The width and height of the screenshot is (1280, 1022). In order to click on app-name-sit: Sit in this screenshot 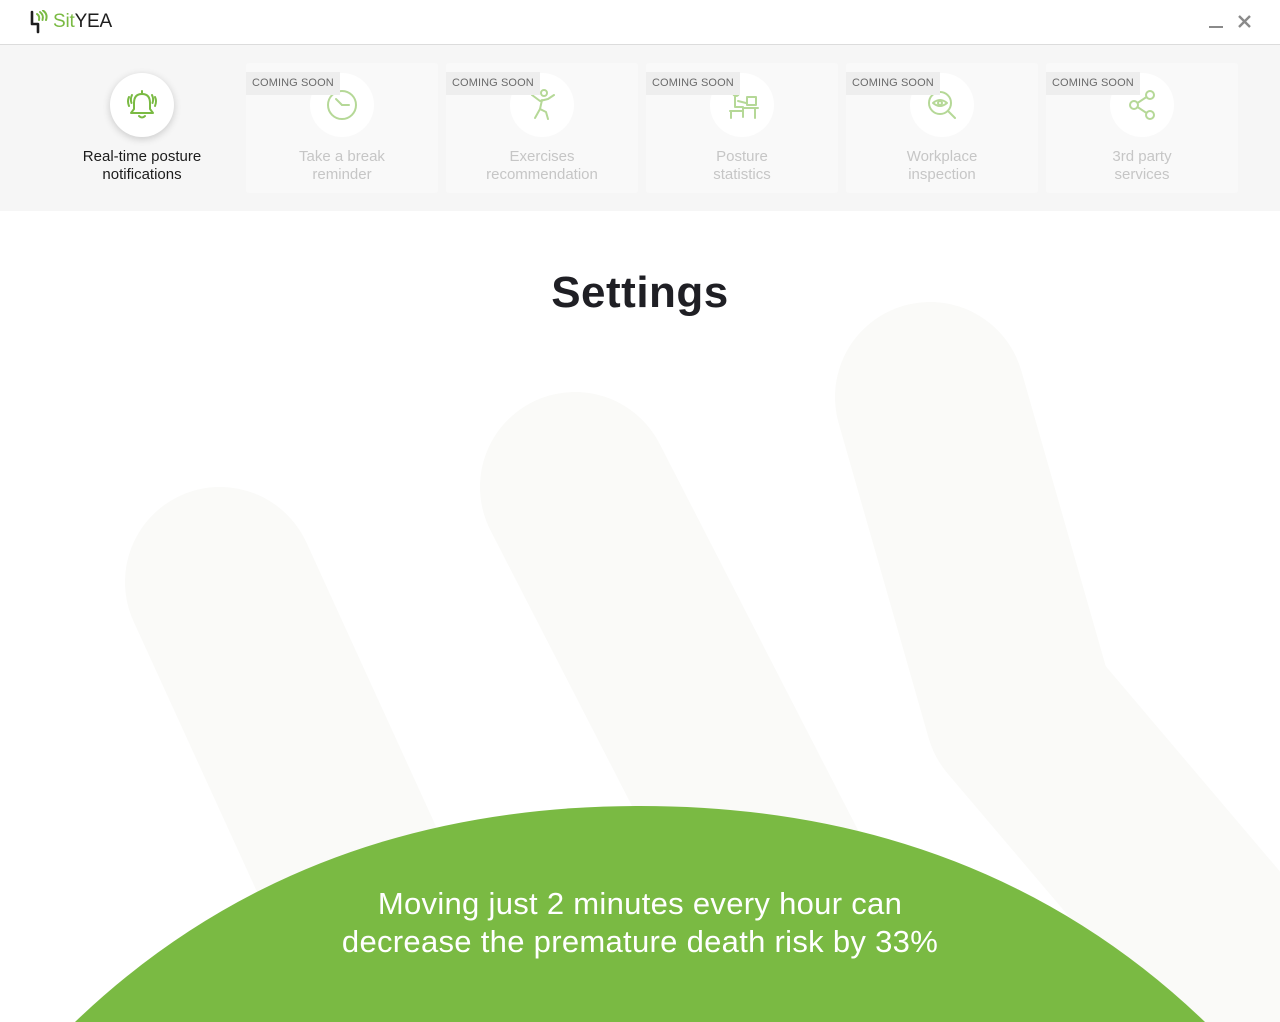, I will do `click(64, 21)`.